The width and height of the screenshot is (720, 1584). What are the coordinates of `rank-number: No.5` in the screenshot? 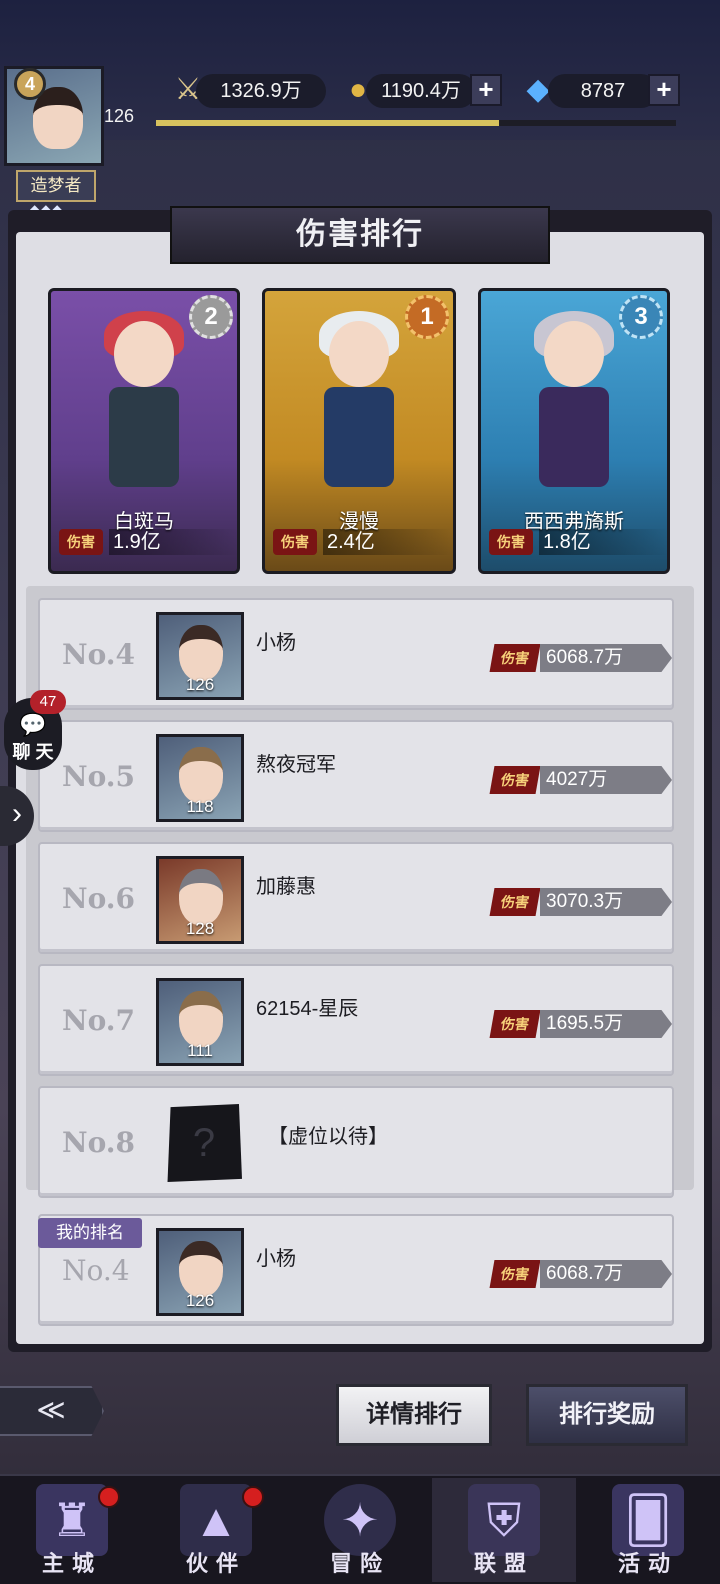 It's located at (99, 776).